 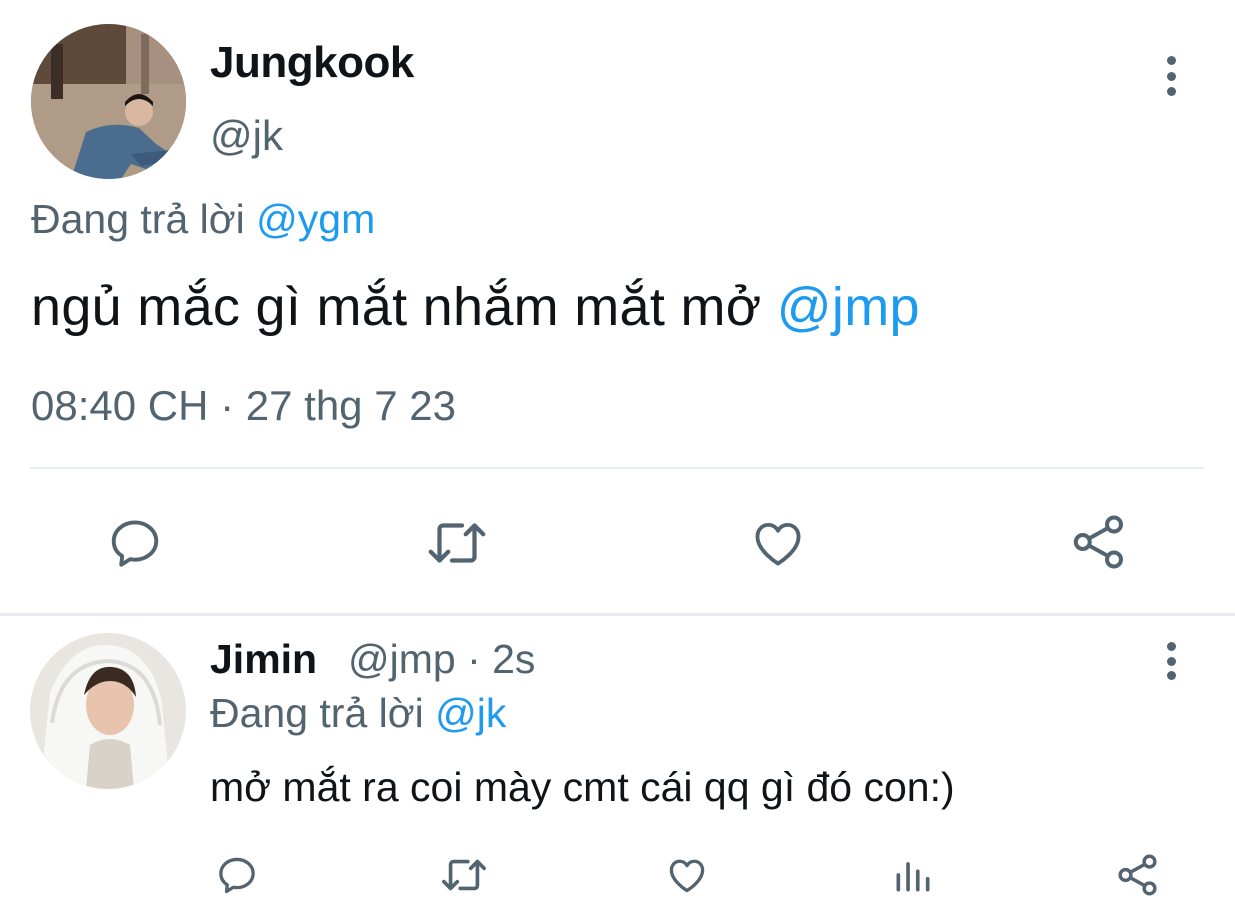 What do you see at coordinates (848, 307) in the screenshot?
I see `tweet-mention: @jmp` at bounding box center [848, 307].